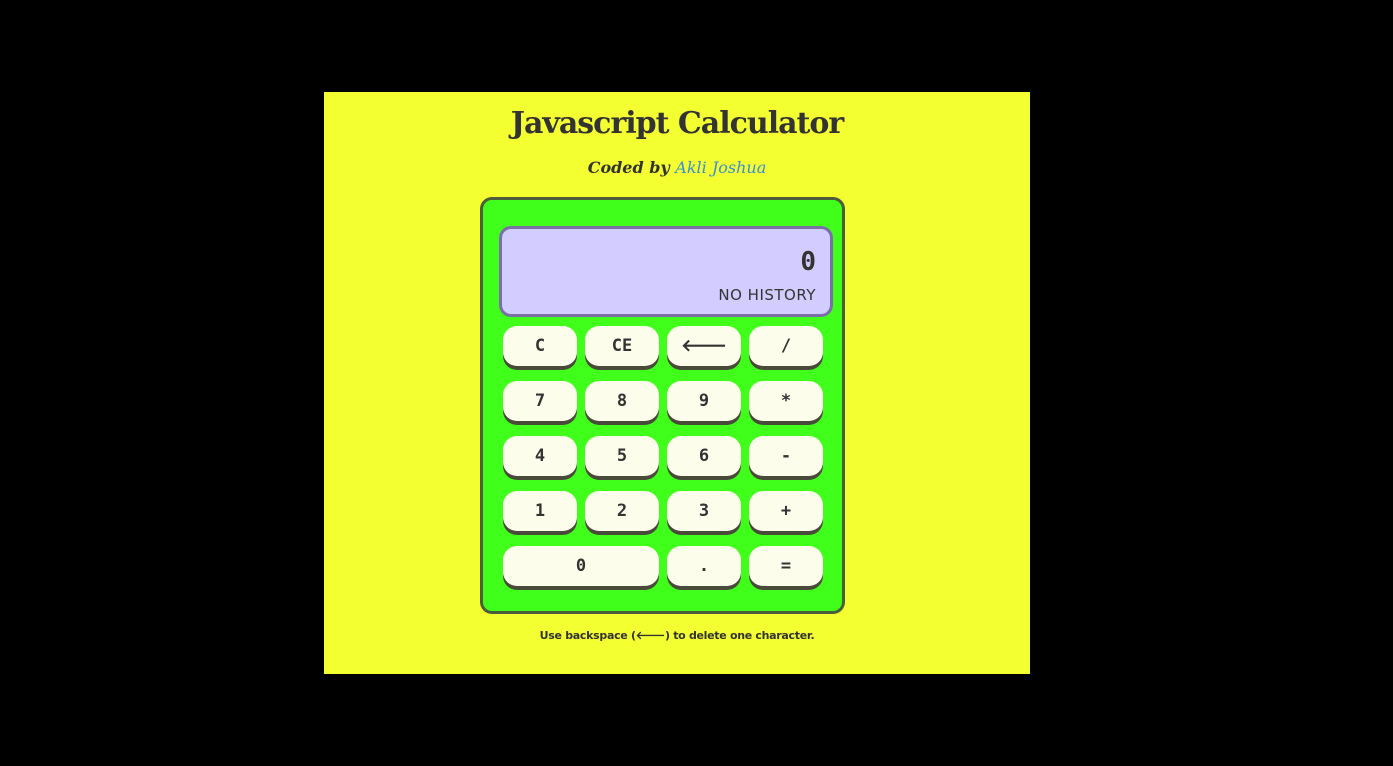 This screenshot has width=1393, height=766. What do you see at coordinates (704, 511) in the screenshot?
I see `three-button: 3` at bounding box center [704, 511].